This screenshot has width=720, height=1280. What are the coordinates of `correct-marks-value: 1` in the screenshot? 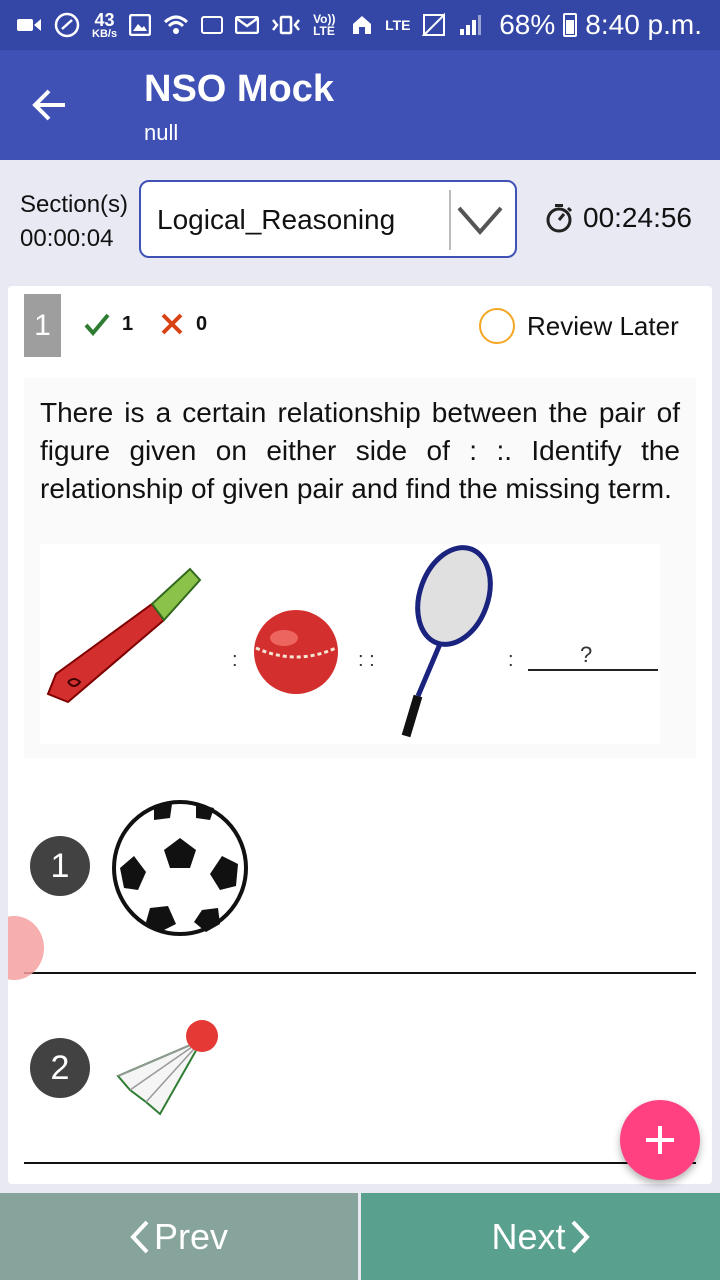 It's located at (128, 323).